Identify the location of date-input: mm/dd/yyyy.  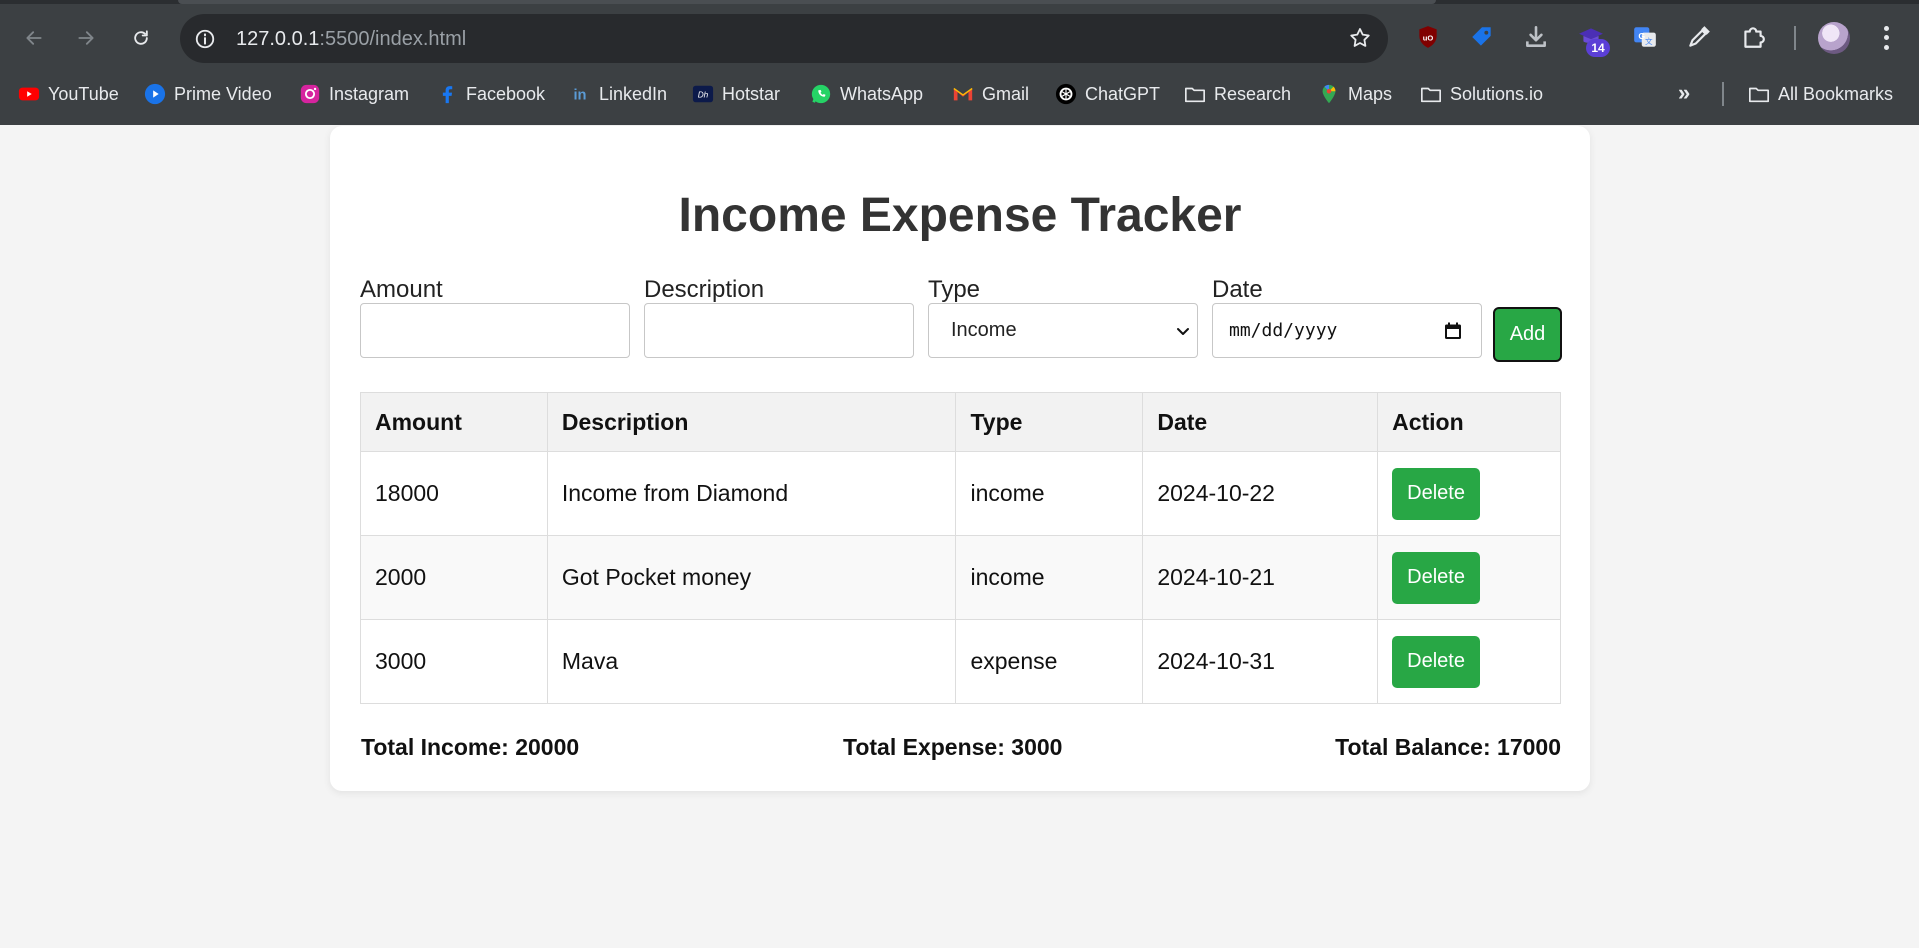
(1347, 330).